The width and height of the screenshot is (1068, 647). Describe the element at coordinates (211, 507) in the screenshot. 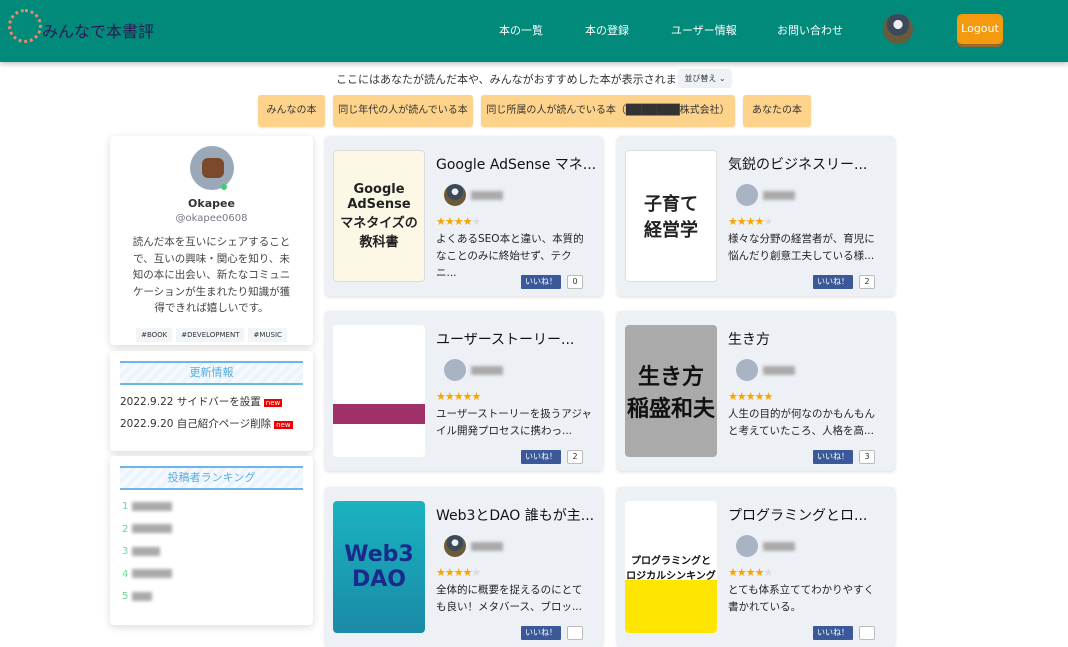

I see `ranking-item: 1` at that location.